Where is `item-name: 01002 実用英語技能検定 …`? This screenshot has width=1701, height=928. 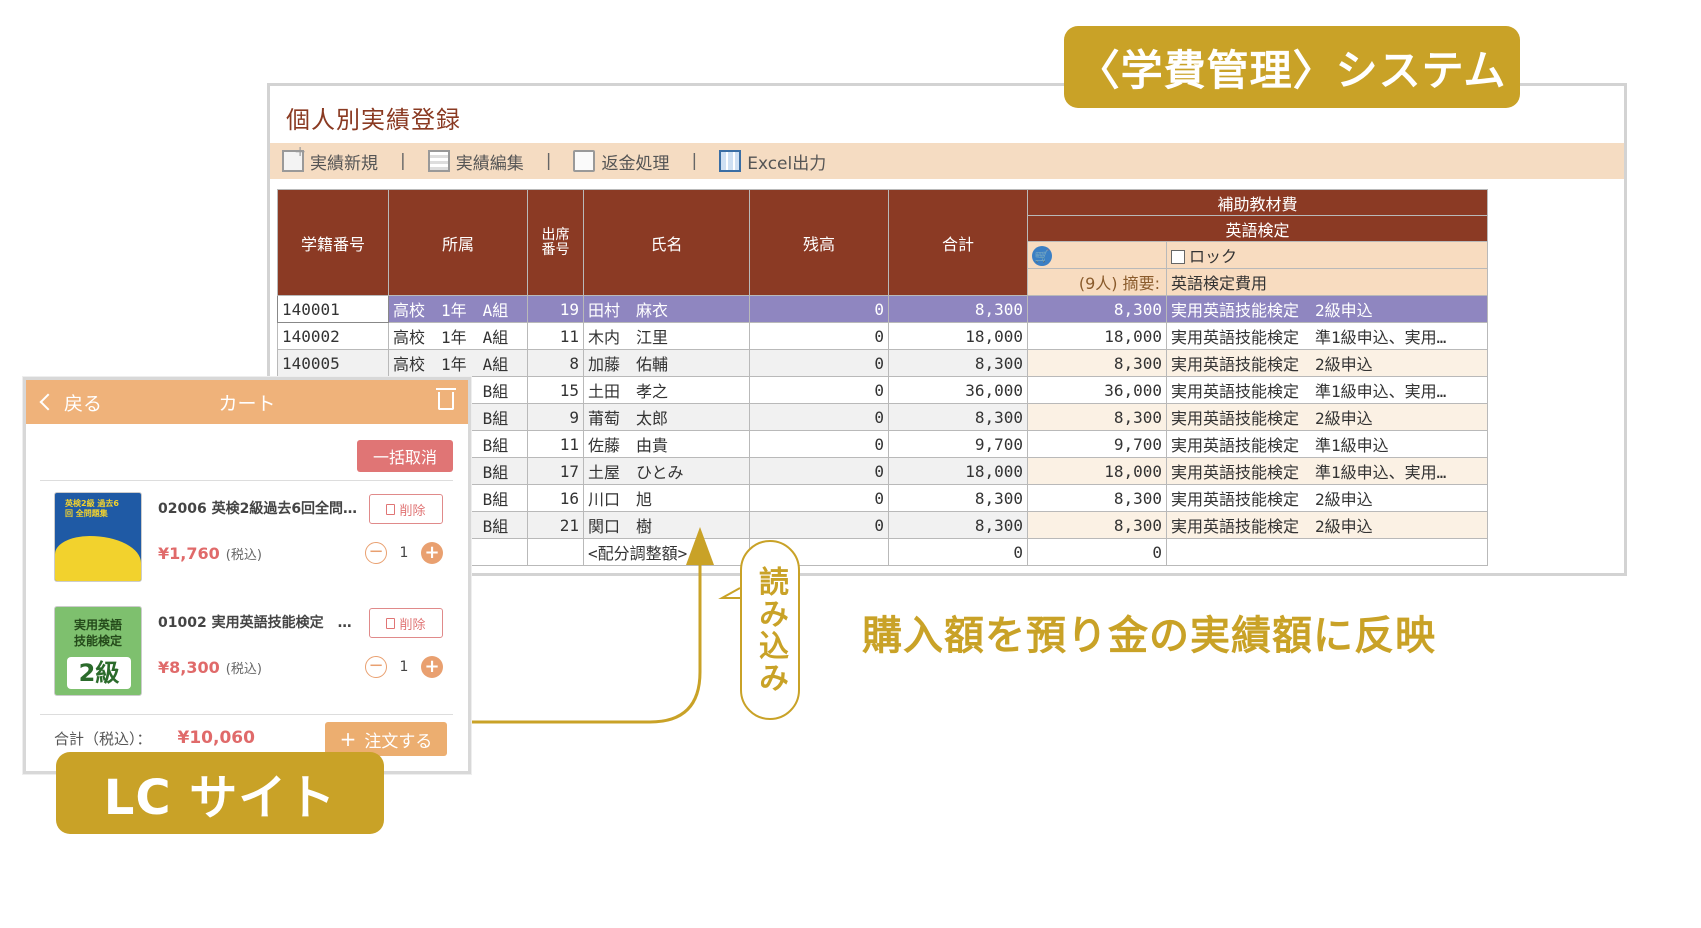 item-name: 01002 実用英語技能検定 … is located at coordinates (255, 623).